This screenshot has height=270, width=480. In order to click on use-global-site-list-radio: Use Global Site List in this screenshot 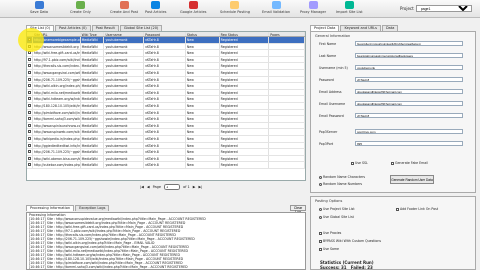, I will do `click(336, 217)`.